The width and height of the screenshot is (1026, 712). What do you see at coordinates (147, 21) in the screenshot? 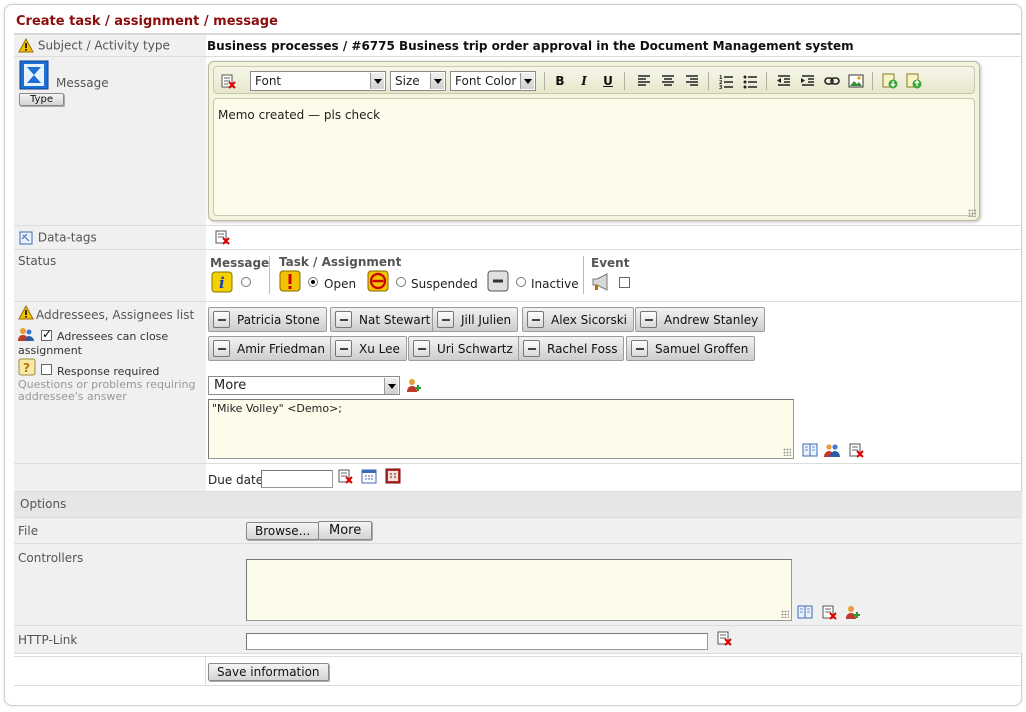
I see `page-title: Create task / assignment / message` at bounding box center [147, 21].